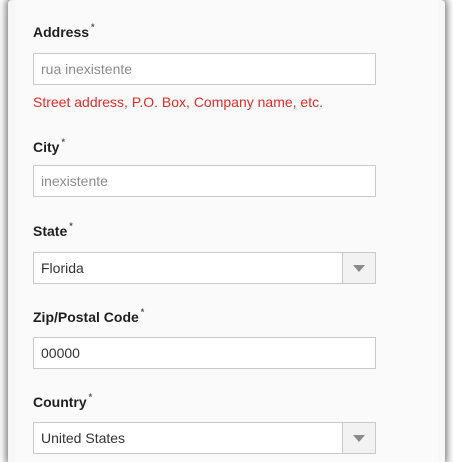 Image resolution: width=453 pixels, height=462 pixels. I want to click on city-input: inexistente, so click(204, 181).